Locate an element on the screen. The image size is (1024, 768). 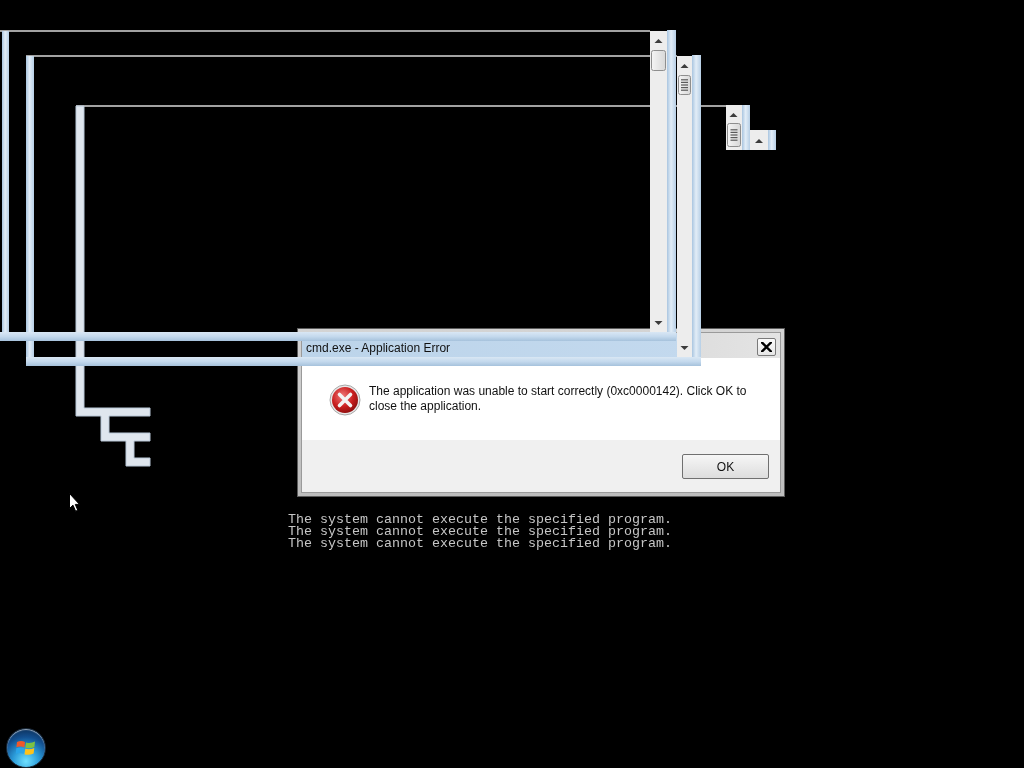
pointer-icon is located at coordinates (74, 502).